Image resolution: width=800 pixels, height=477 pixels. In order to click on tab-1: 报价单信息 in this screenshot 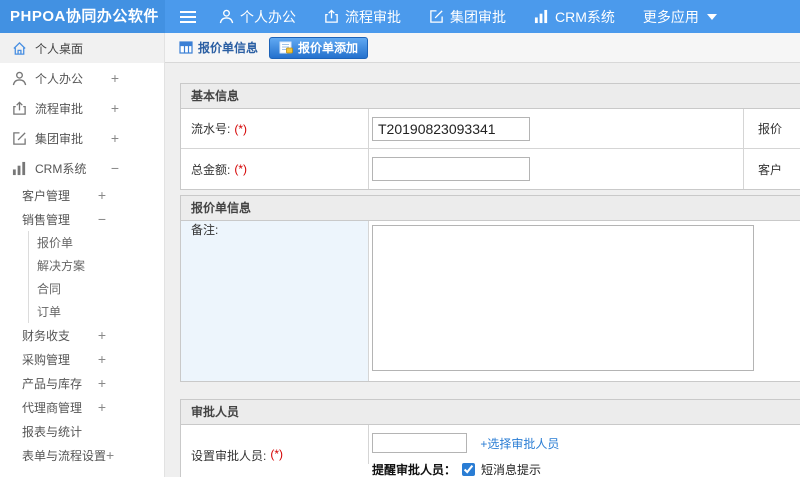, I will do `click(218, 47)`.